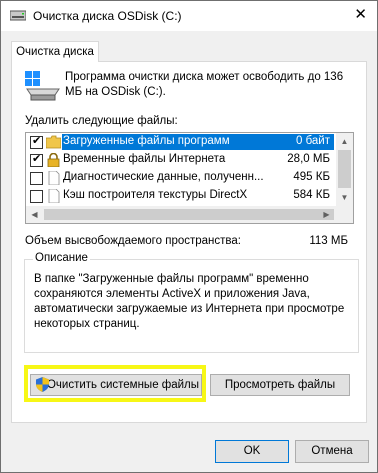  I want to click on total-space-value: 113 МБ, so click(328, 241).